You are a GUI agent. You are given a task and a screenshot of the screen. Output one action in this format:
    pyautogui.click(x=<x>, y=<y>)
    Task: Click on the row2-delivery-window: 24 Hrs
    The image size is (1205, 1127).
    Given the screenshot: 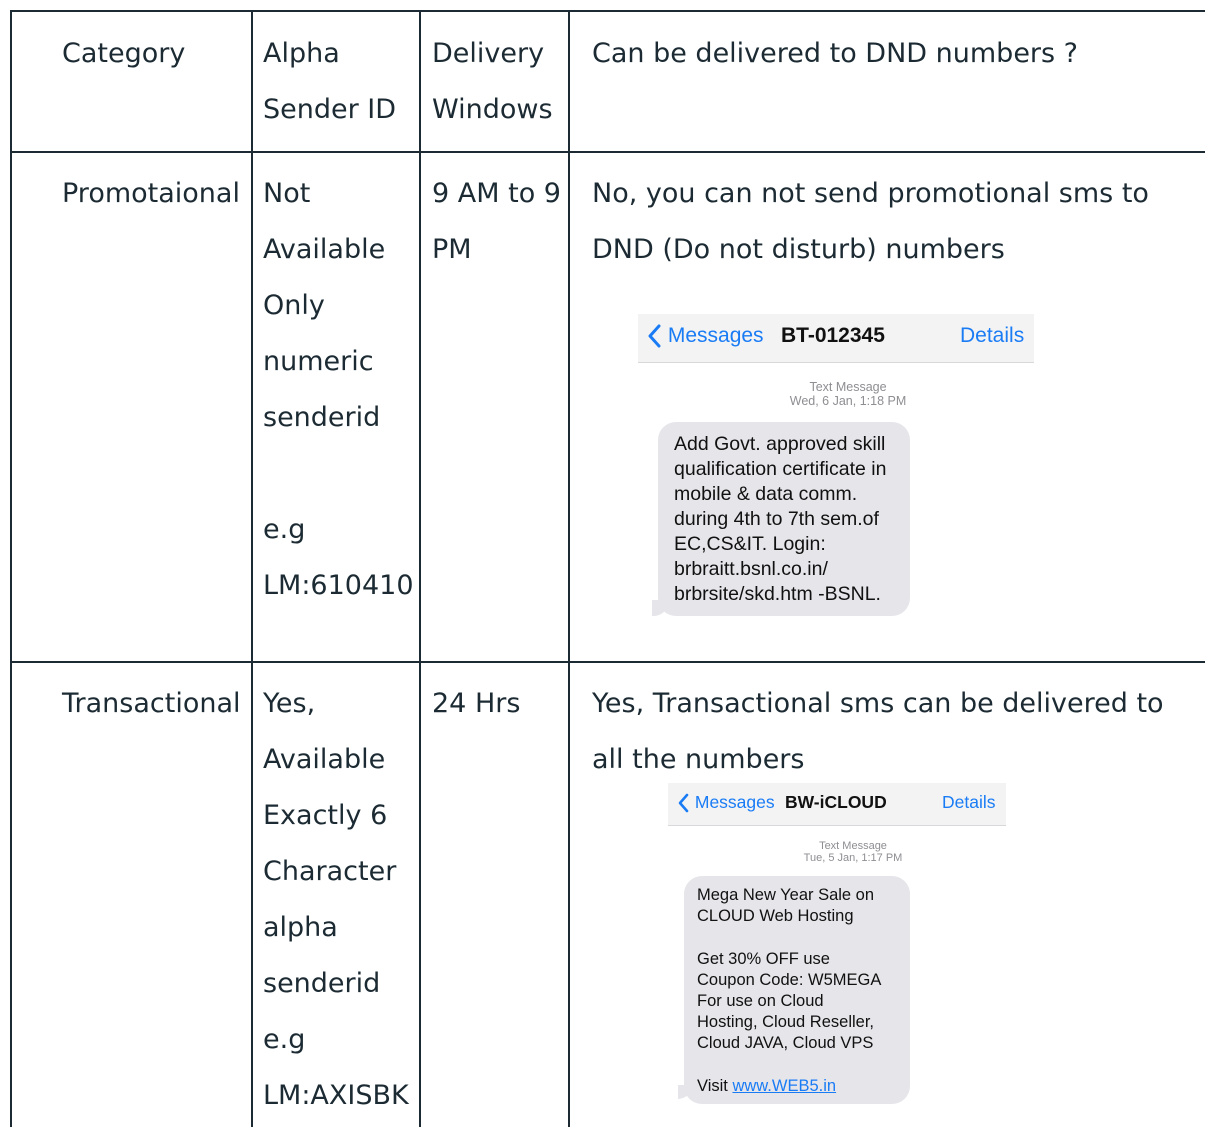 What is the action you would take?
    pyautogui.click(x=476, y=703)
    